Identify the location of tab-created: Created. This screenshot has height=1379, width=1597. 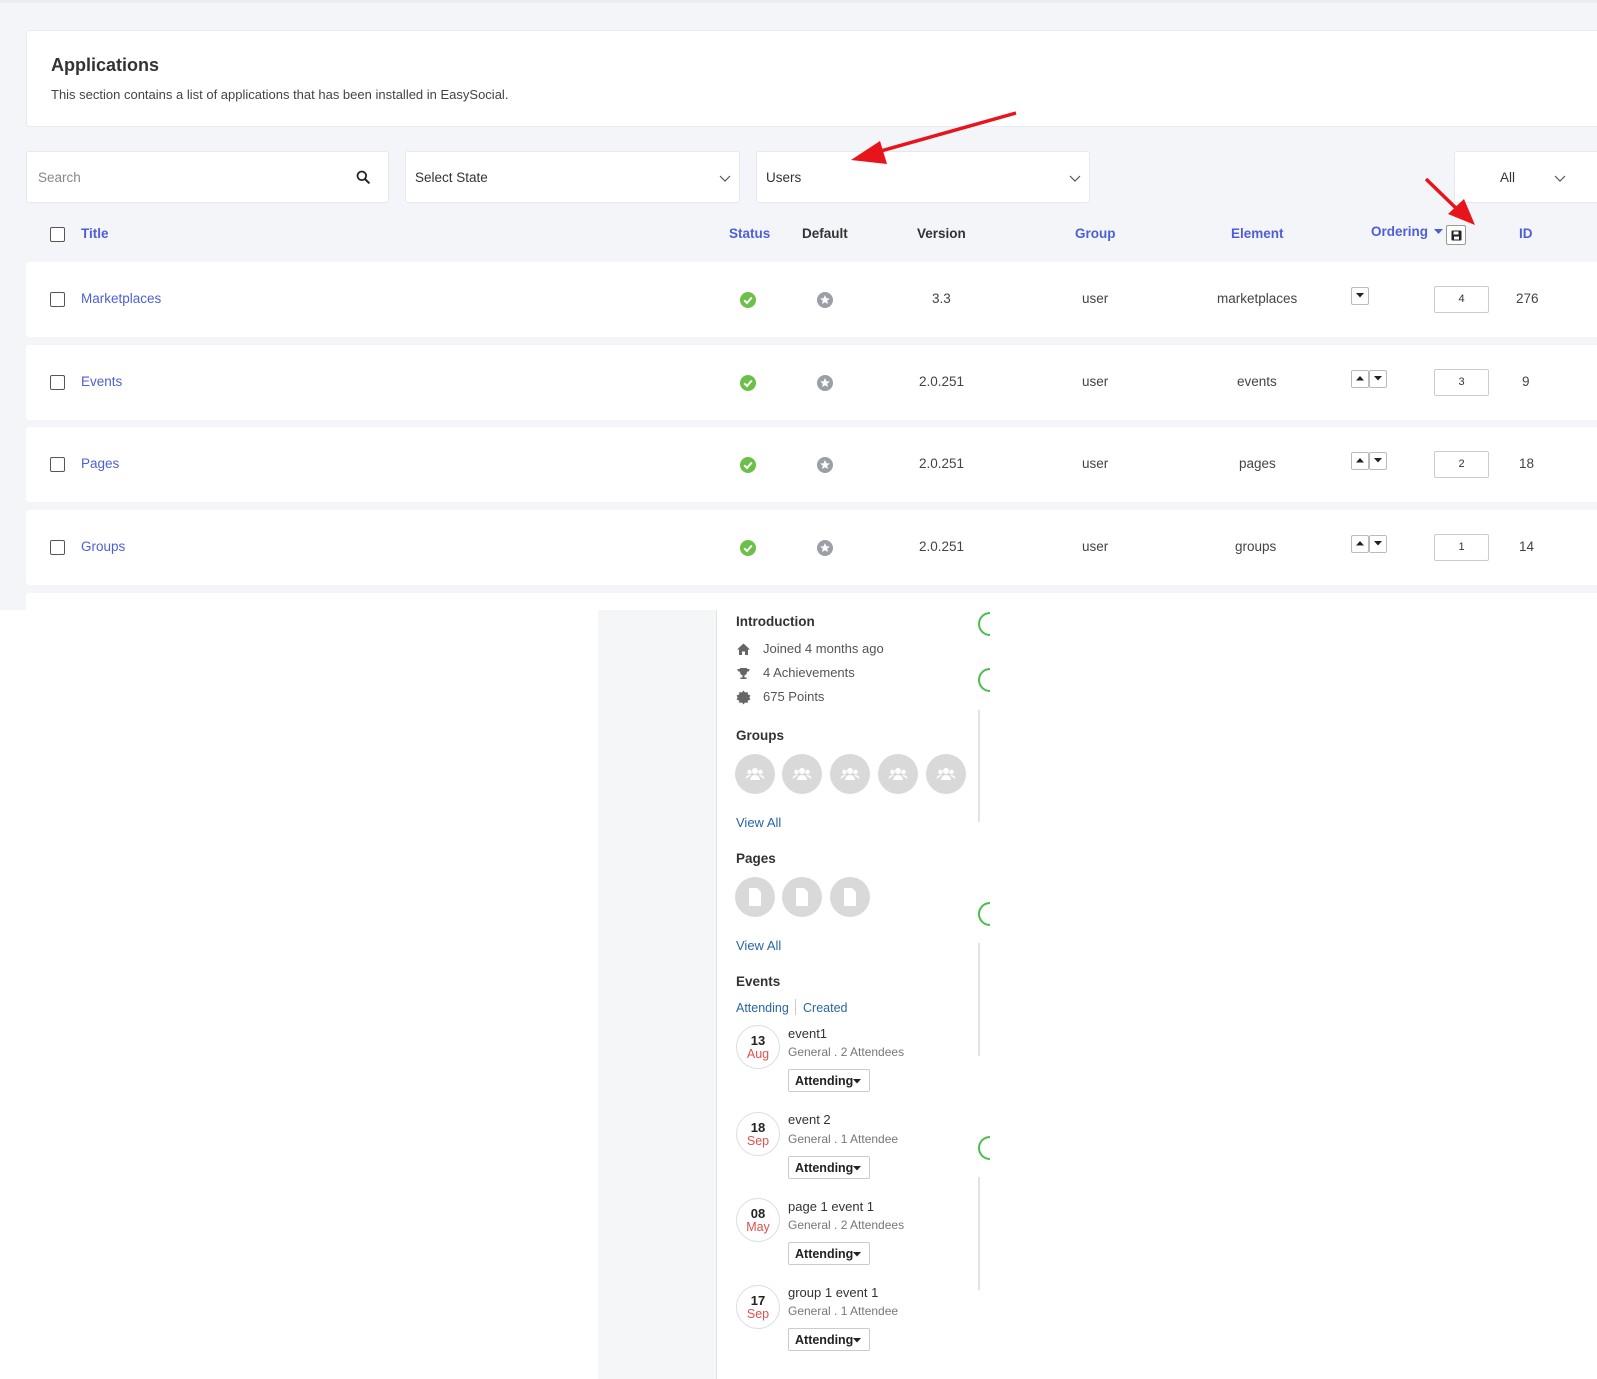
(825, 1008).